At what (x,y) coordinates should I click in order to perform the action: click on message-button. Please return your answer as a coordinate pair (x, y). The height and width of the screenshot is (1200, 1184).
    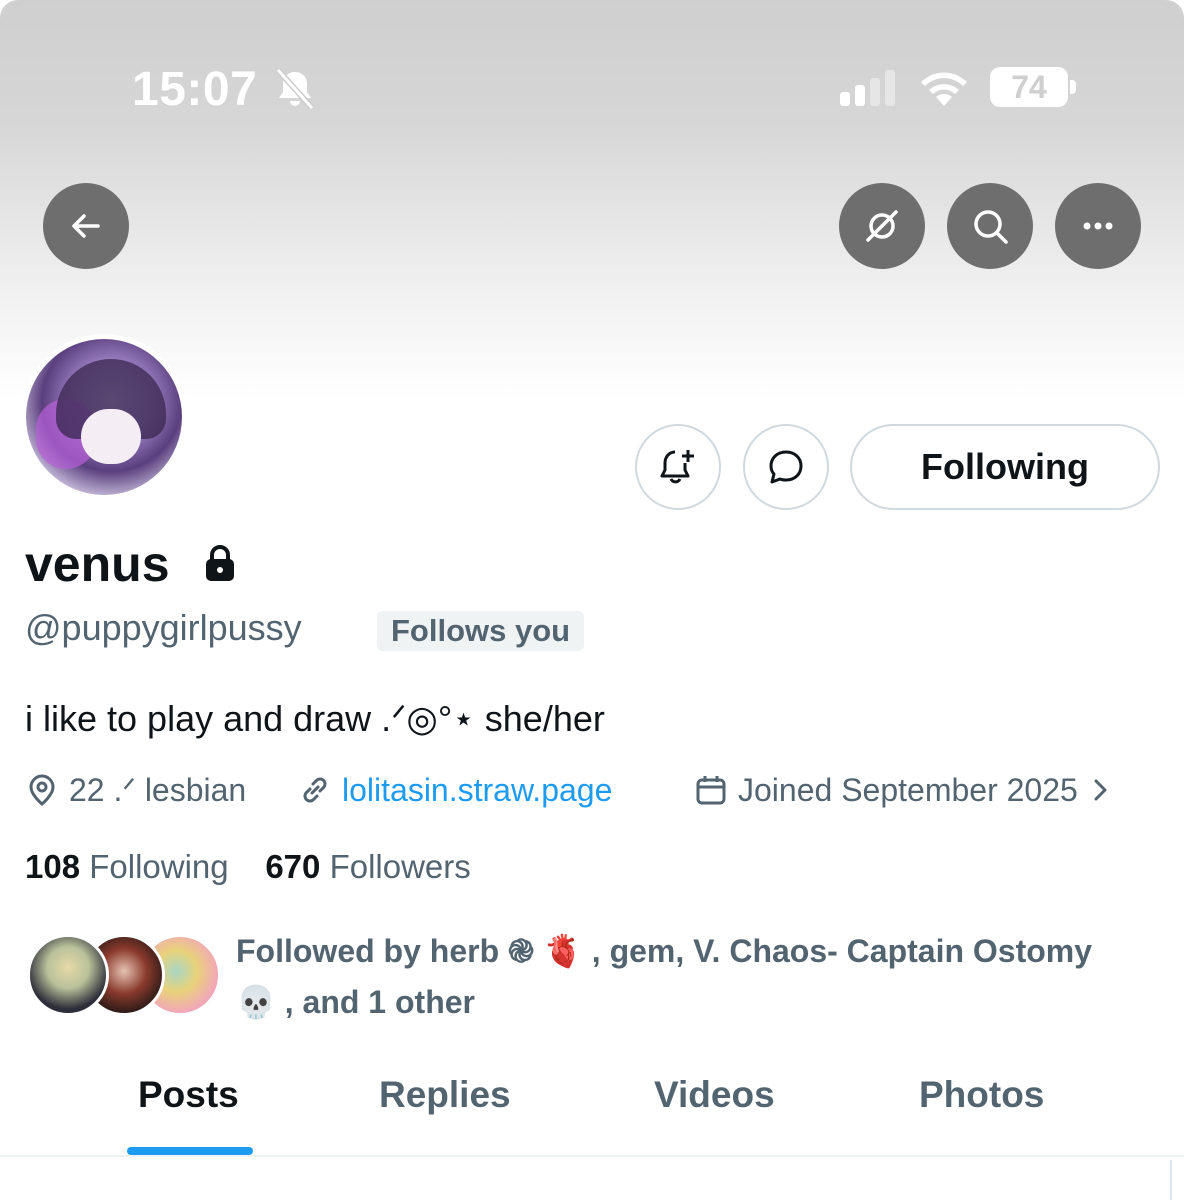
    Looking at the image, I should click on (786, 467).